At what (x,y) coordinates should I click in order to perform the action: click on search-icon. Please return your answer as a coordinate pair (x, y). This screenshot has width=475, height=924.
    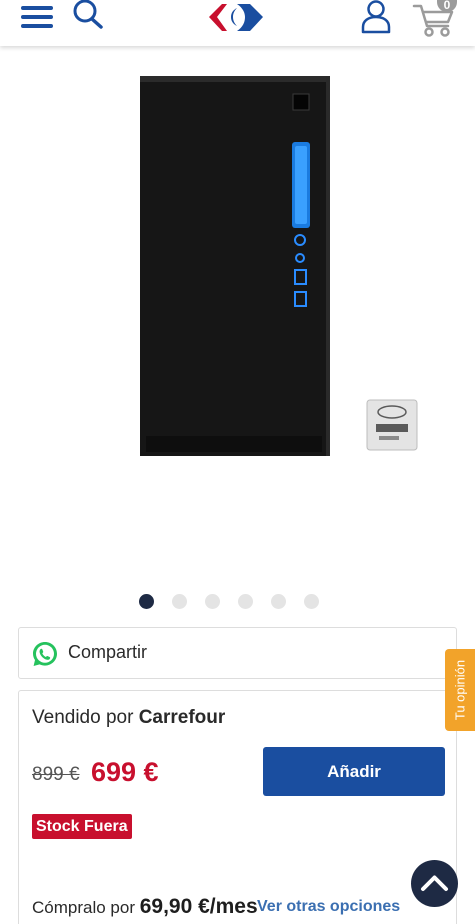
    Looking at the image, I should click on (88, 15).